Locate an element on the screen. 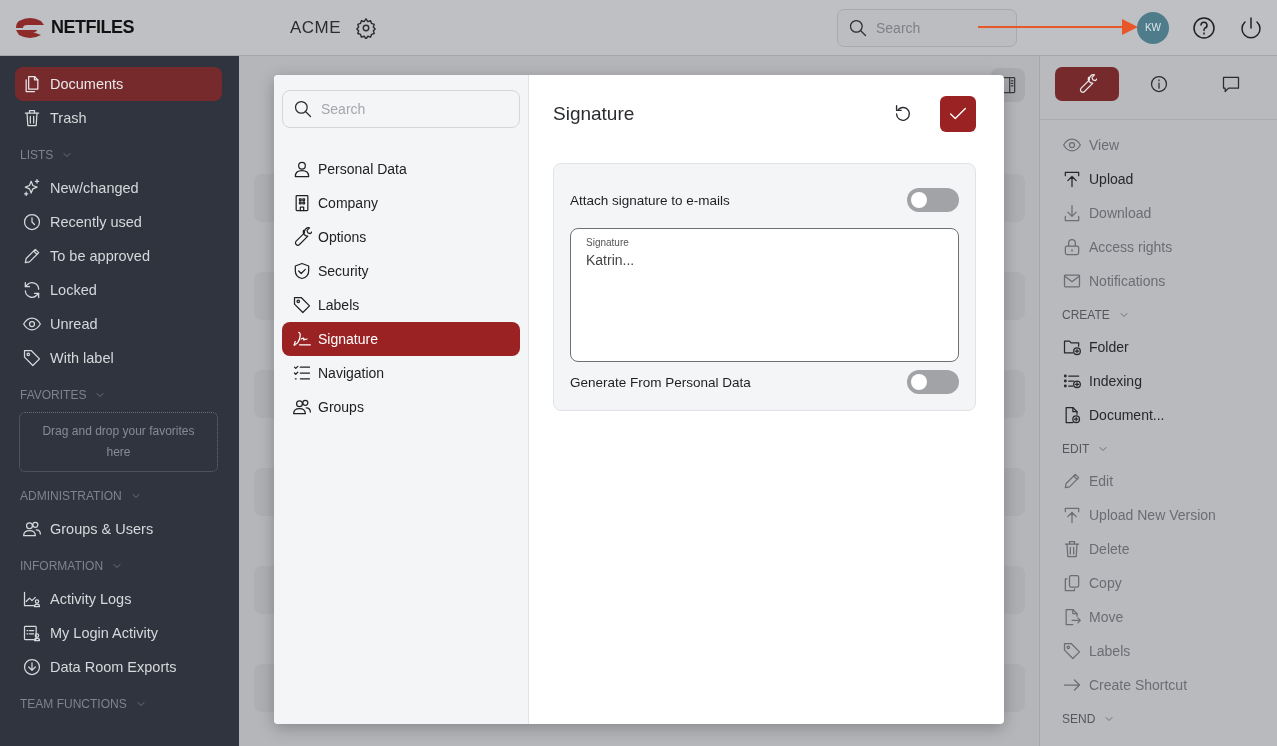 This screenshot has width=1277, height=746. dialog-nav-item: Groups is located at coordinates (401, 407).